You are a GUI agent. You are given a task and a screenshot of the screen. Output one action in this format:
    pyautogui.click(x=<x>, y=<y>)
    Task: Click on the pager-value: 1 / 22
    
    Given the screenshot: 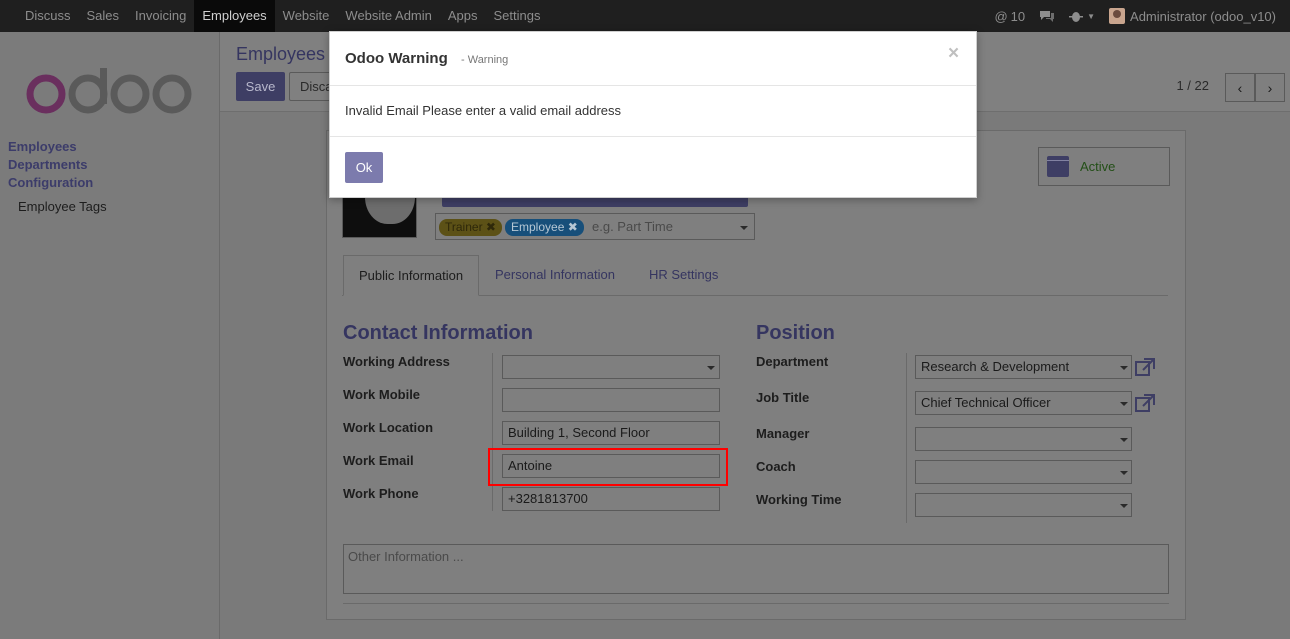 What is the action you would take?
    pyautogui.click(x=1192, y=85)
    